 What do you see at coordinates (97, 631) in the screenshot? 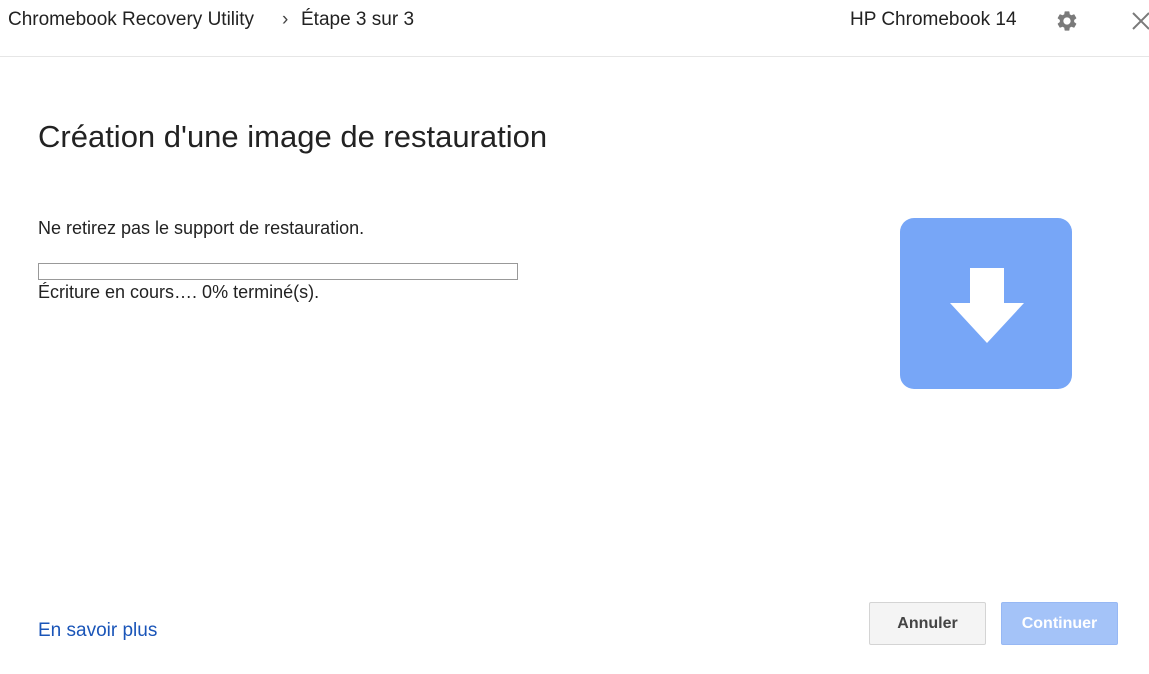
I see `learn-more-link: En savoir plus` at bounding box center [97, 631].